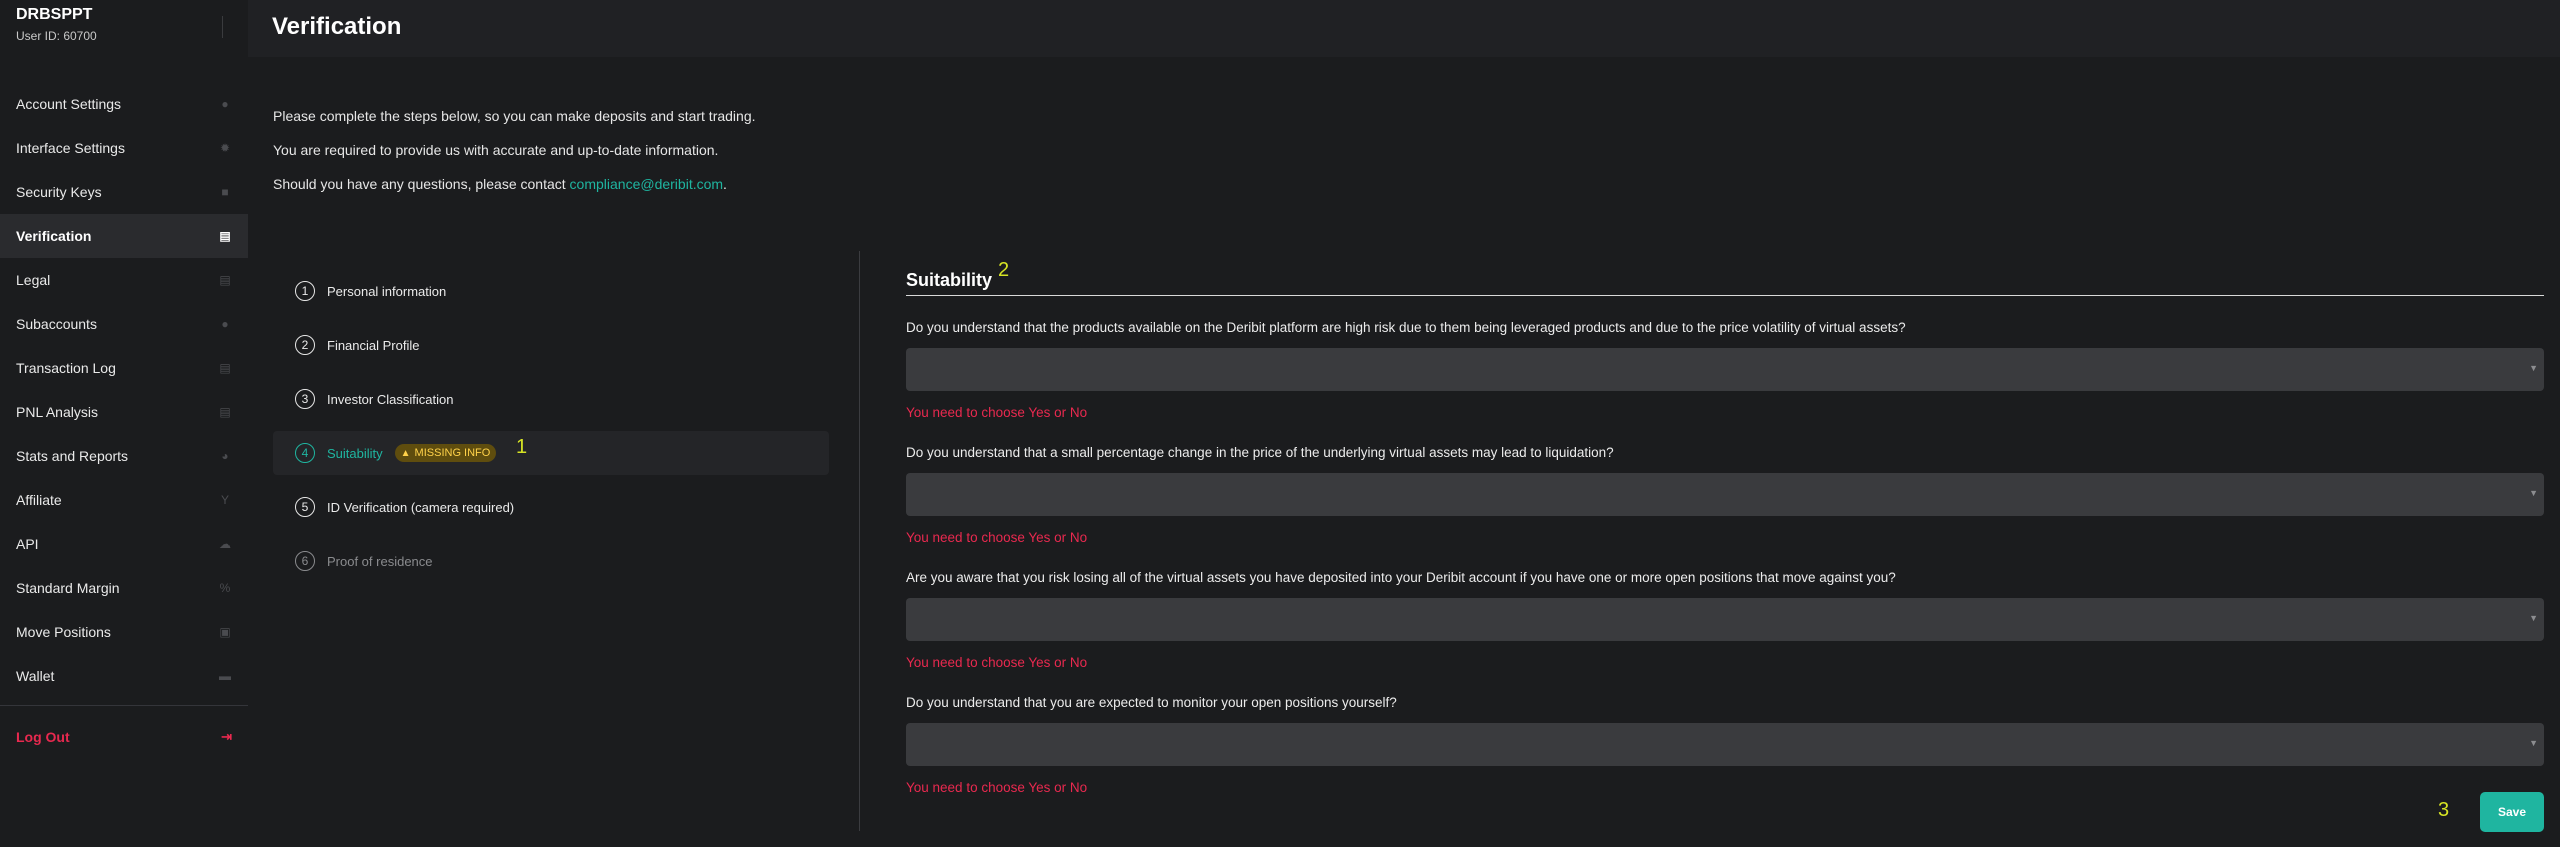  I want to click on sidebar-item-affiliate: Affiliate Y, so click(124, 500).